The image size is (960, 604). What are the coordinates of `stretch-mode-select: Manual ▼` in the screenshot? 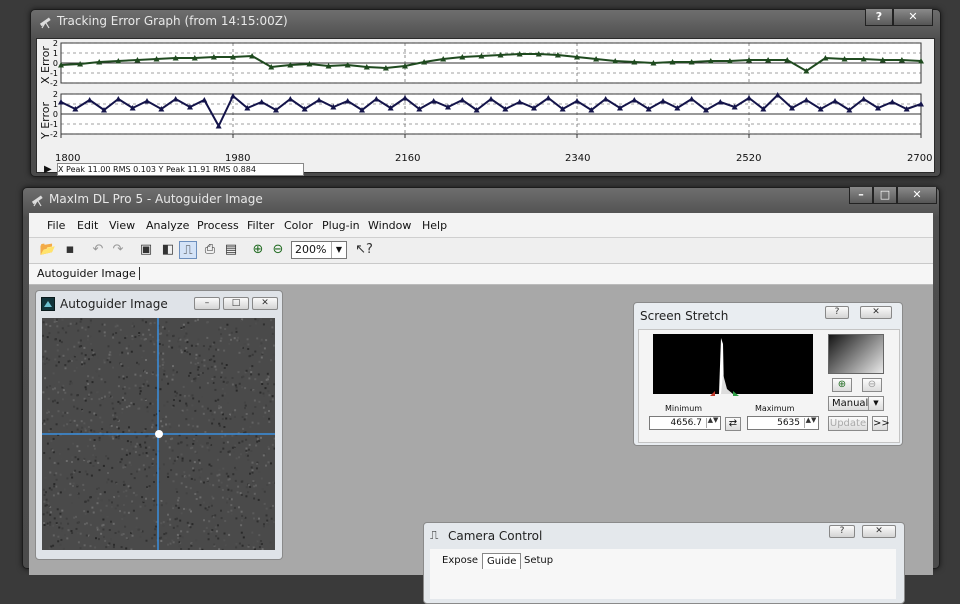 It's located at (856, 403).